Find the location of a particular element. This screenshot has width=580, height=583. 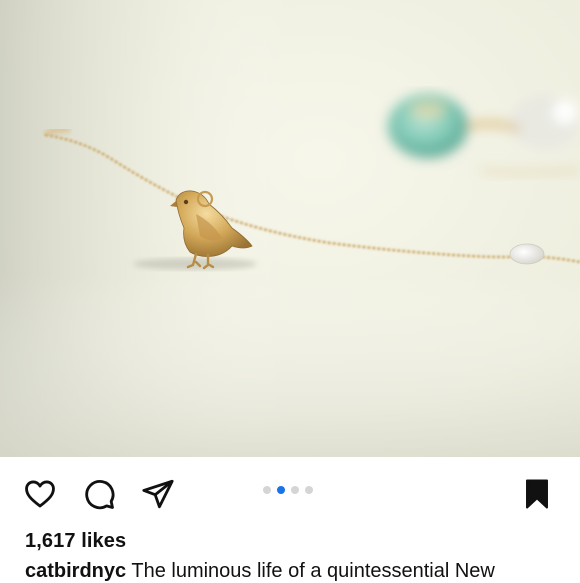

comment-bubble-icon is located at coordinates (100, 495).